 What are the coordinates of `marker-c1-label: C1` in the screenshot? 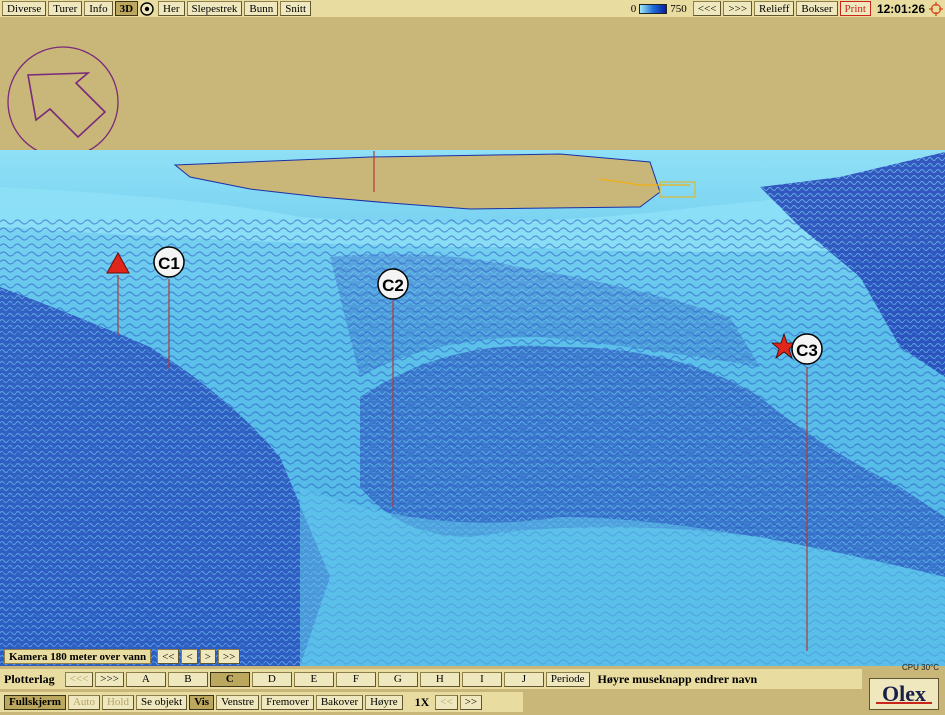 It's located at (169, 263).